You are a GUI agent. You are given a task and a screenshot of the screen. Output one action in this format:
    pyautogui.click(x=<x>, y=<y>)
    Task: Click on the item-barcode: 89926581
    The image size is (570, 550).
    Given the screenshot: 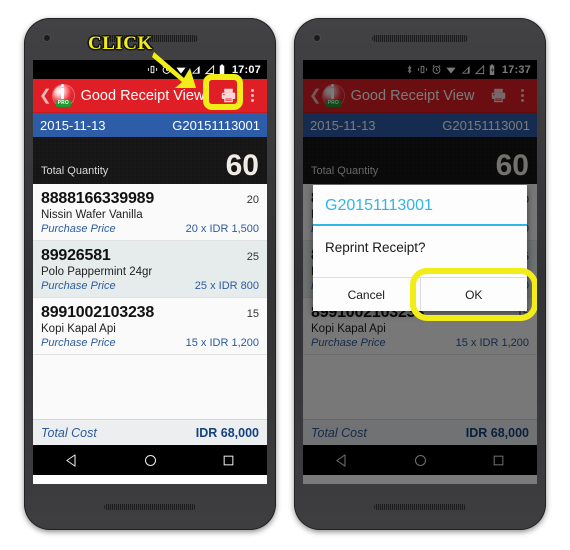 What is the action you would take?
    pyautogui.click(x=76, y=255)
    